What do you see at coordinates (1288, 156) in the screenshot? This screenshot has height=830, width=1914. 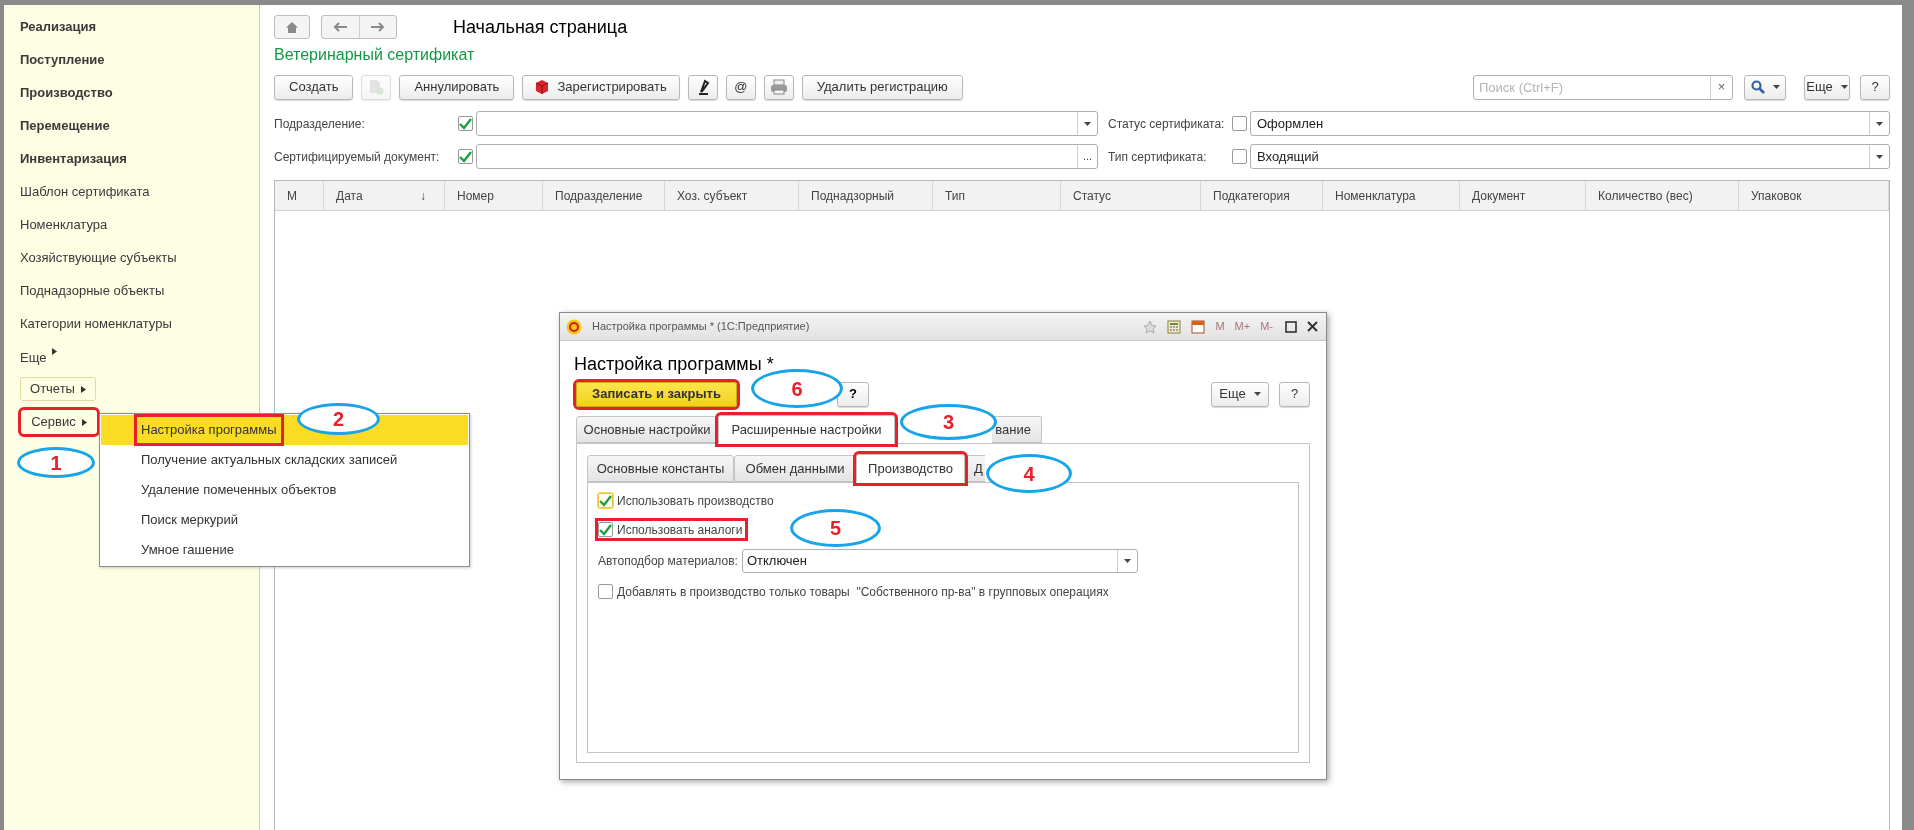 I see `field-value: Входящий` at bounding box center [1288, 156].